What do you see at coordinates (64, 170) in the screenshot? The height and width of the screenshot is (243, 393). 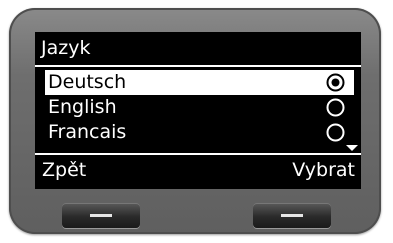 I see `softkey-left-label: Zpět` at bounding box center [64, 170].